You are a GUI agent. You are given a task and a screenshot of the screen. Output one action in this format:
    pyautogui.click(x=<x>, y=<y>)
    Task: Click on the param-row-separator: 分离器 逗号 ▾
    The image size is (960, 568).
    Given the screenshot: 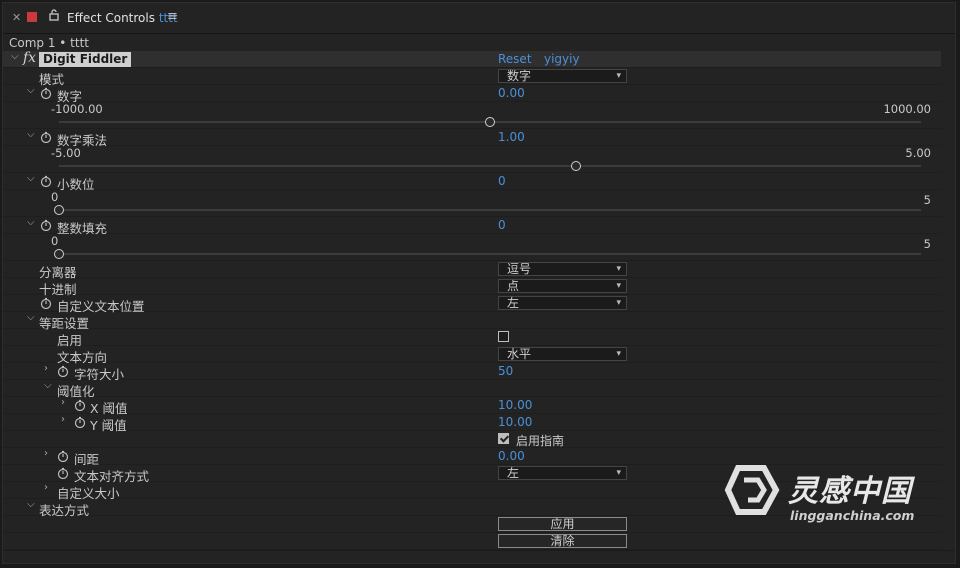 What is the action you would take?
    pyautogui.click(x=472, y=270)
    